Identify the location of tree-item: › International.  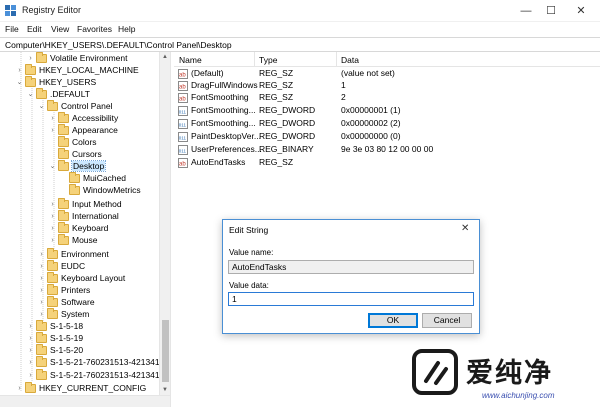
(83, 215).